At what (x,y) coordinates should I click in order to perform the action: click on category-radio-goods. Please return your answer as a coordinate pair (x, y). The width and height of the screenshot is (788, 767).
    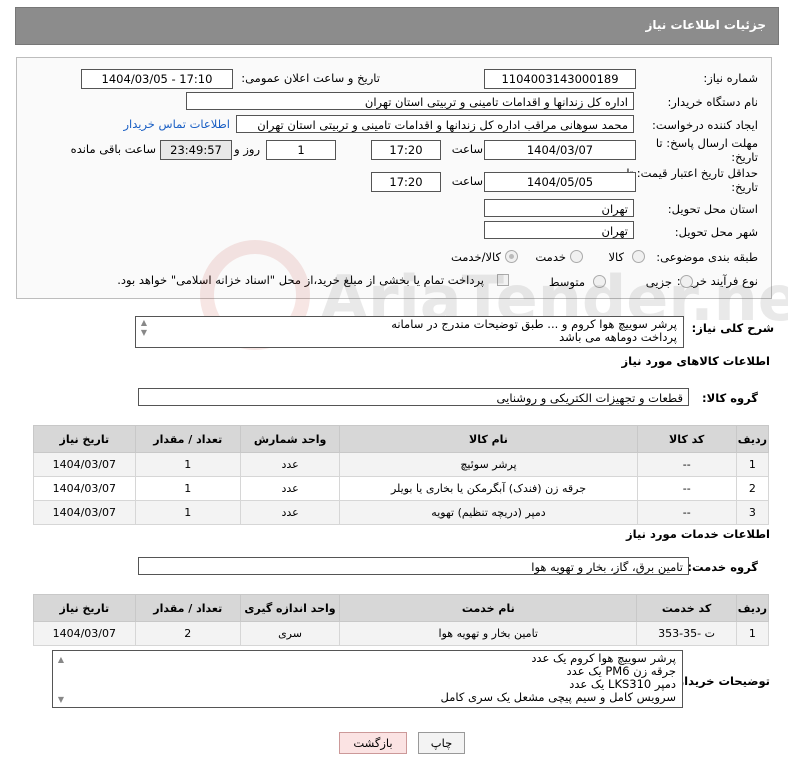
    Looking at the image, I should click on (638, 256).